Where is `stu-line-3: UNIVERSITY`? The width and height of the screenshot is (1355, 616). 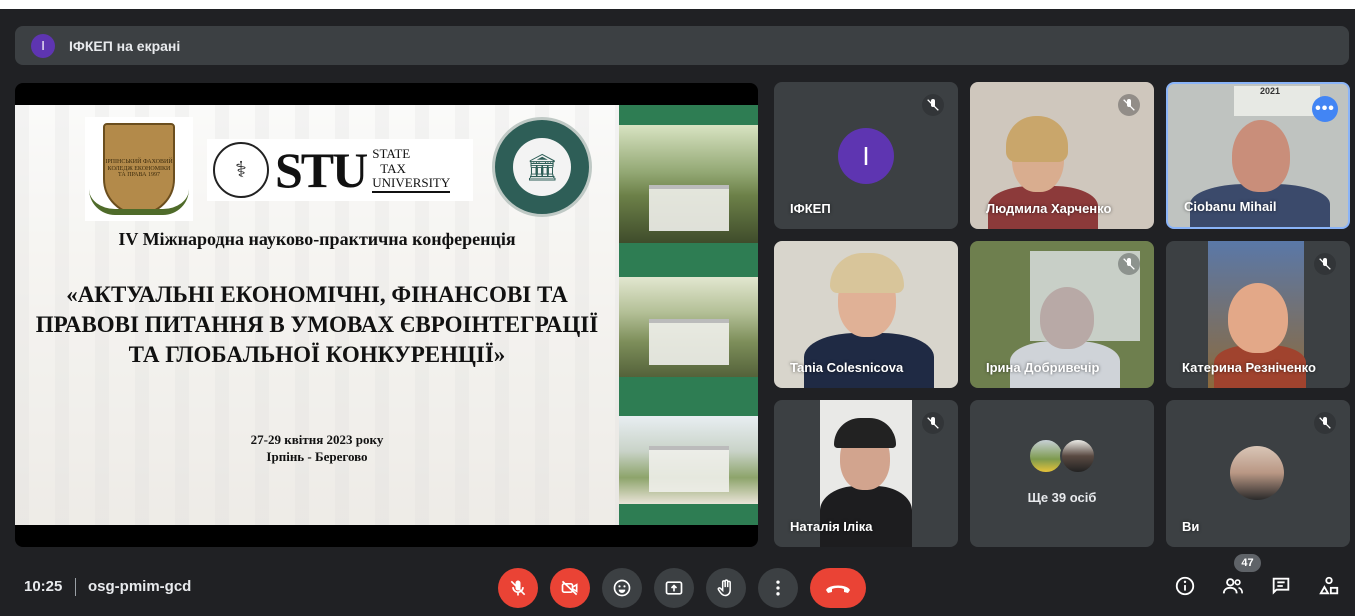 stu-line-3: UNIVERSITY is located at coordinates (411, 183).